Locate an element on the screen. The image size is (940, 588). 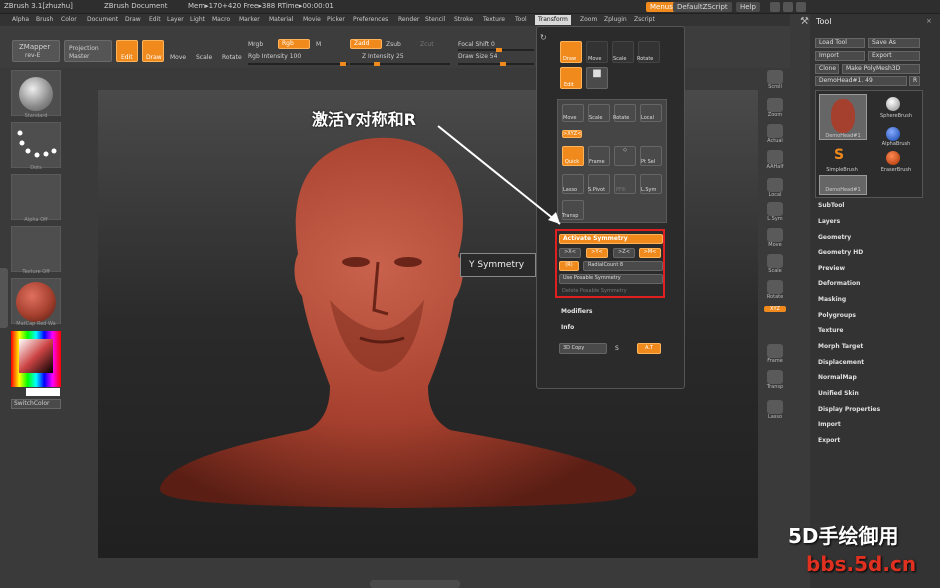
polygroups-section: Polygroups is located at coordinates (837, 315).